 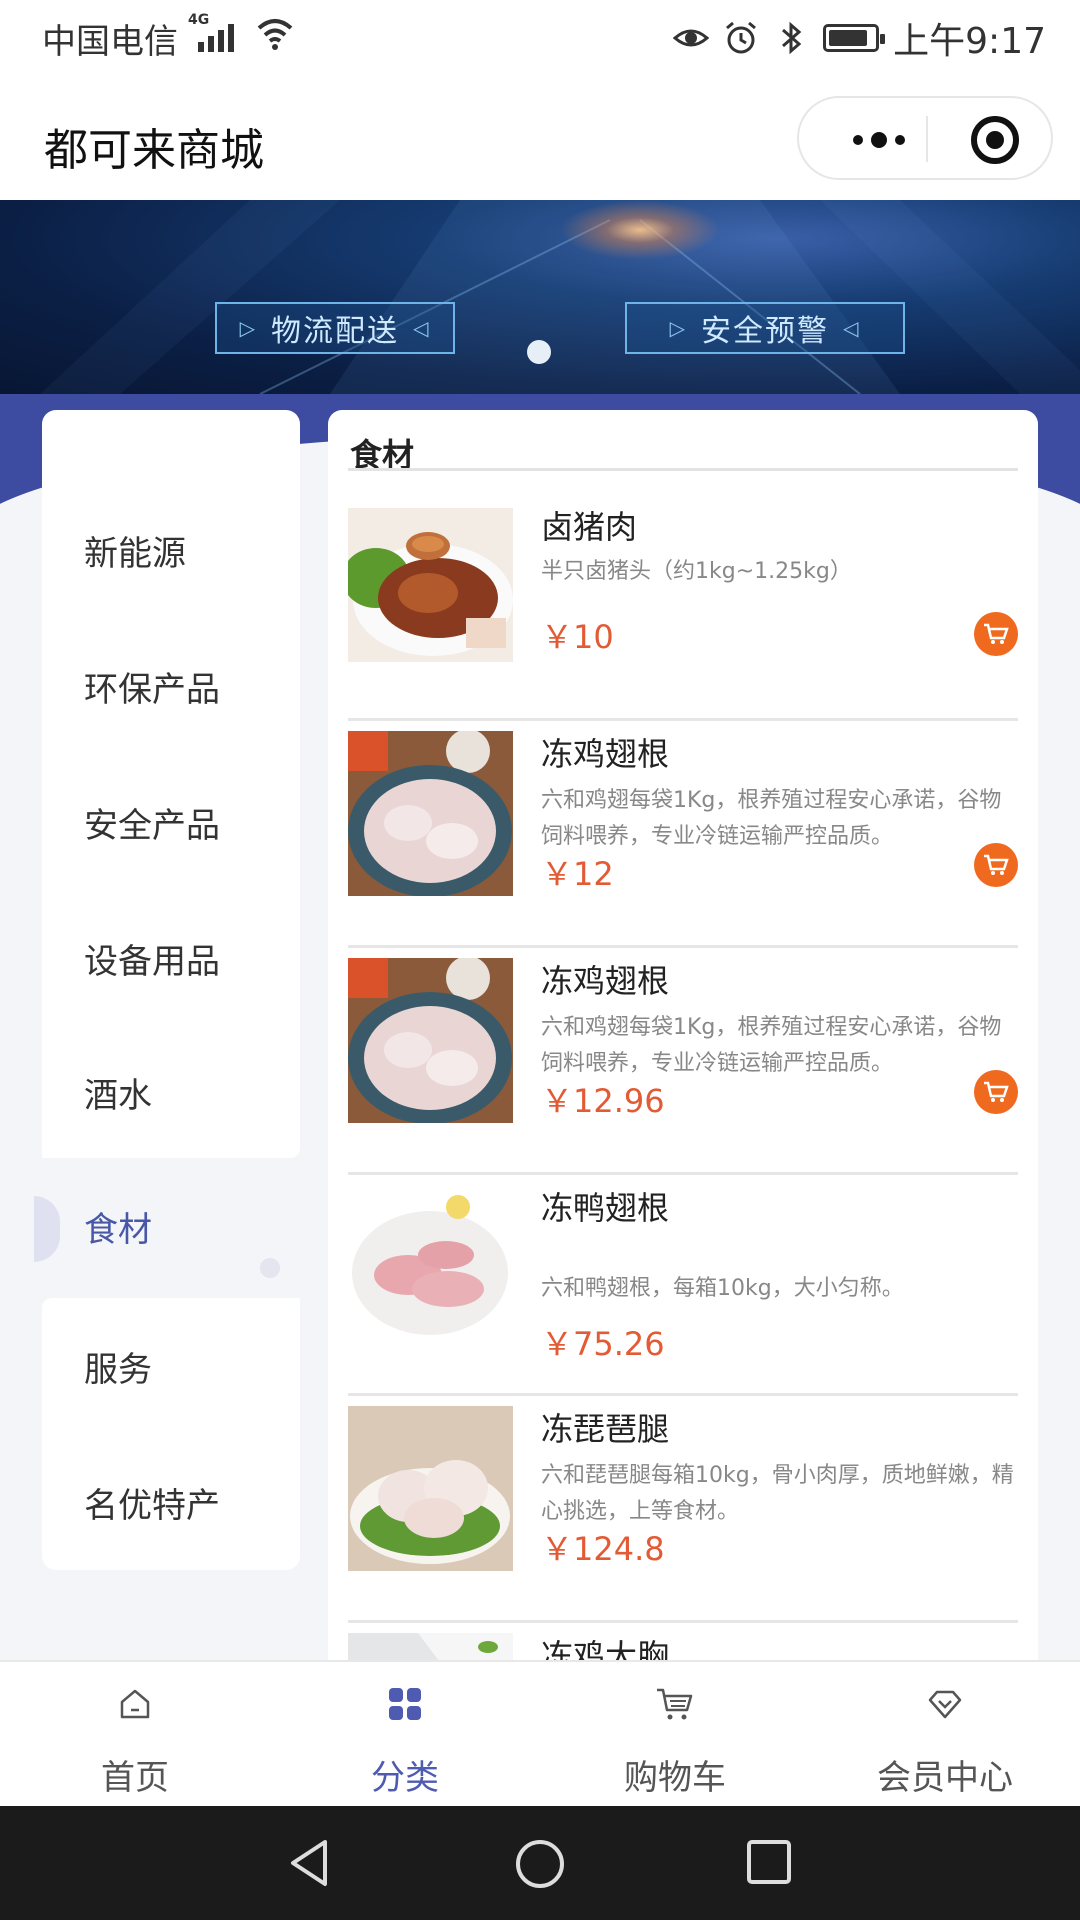 What do you see at coordinates (154, 150) in the screenshot?
I see `page-title: 都可来商城` at bounding box center [154, 150].